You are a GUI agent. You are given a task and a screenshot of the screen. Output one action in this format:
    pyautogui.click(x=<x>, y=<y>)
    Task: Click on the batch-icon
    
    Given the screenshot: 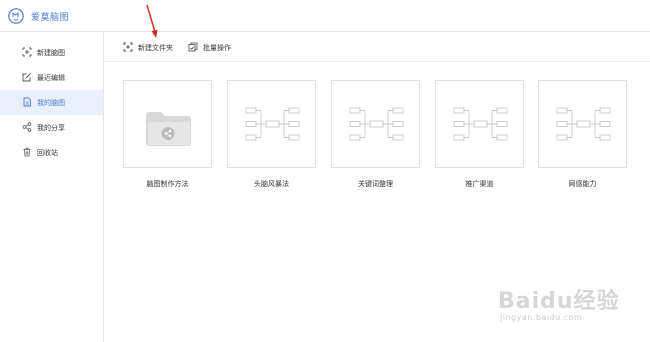 What is the action you would take?
    pyautogui.click(x=193, y=47)
    